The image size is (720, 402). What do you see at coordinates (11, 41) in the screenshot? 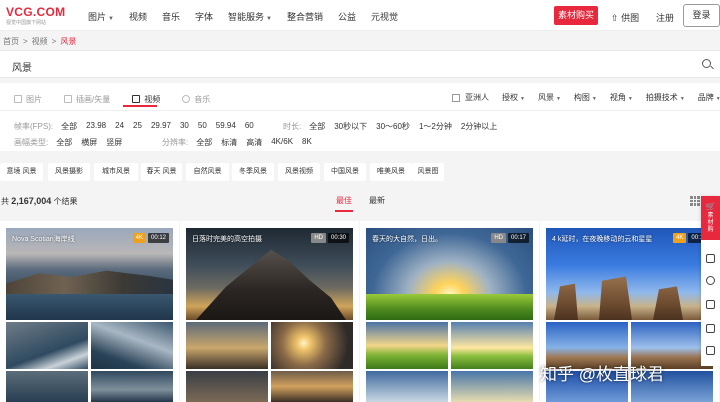
I see `breadcrumb-home: 首页` at bounding box center [11, 41].